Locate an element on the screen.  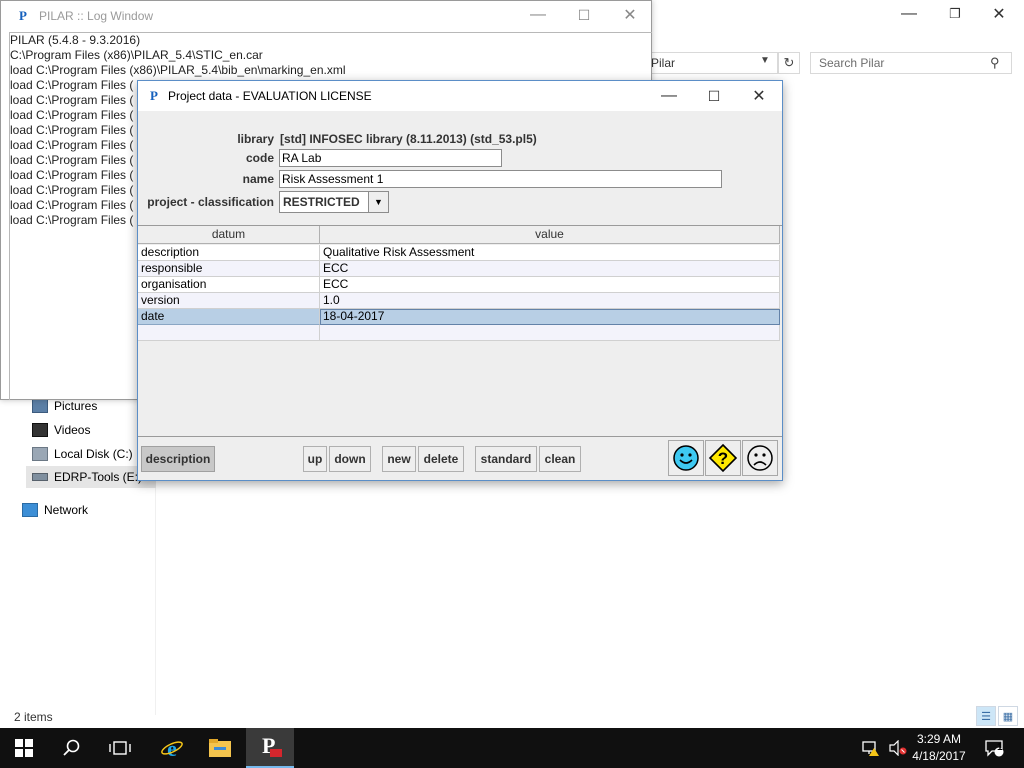
dialog-minimize-button: — is located at coordinates (669, 96).